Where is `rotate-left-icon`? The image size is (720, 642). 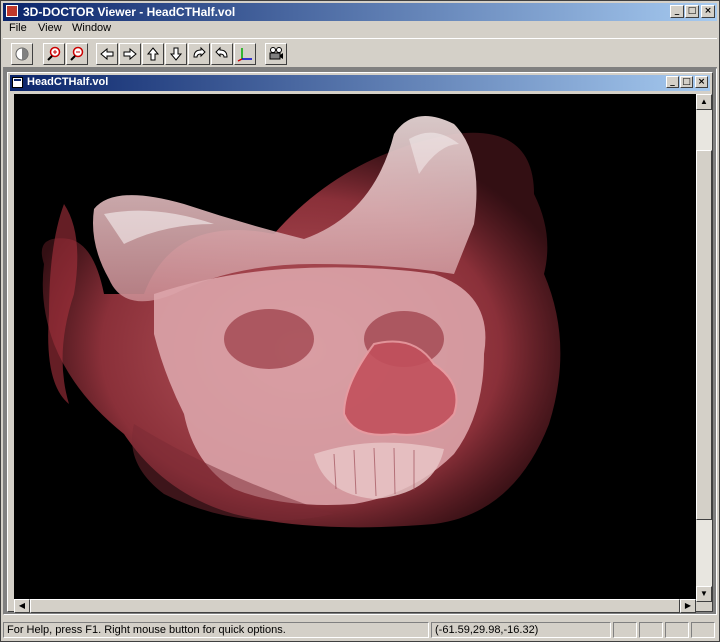 rotate-left-icon is located at coordinates (199, 52).